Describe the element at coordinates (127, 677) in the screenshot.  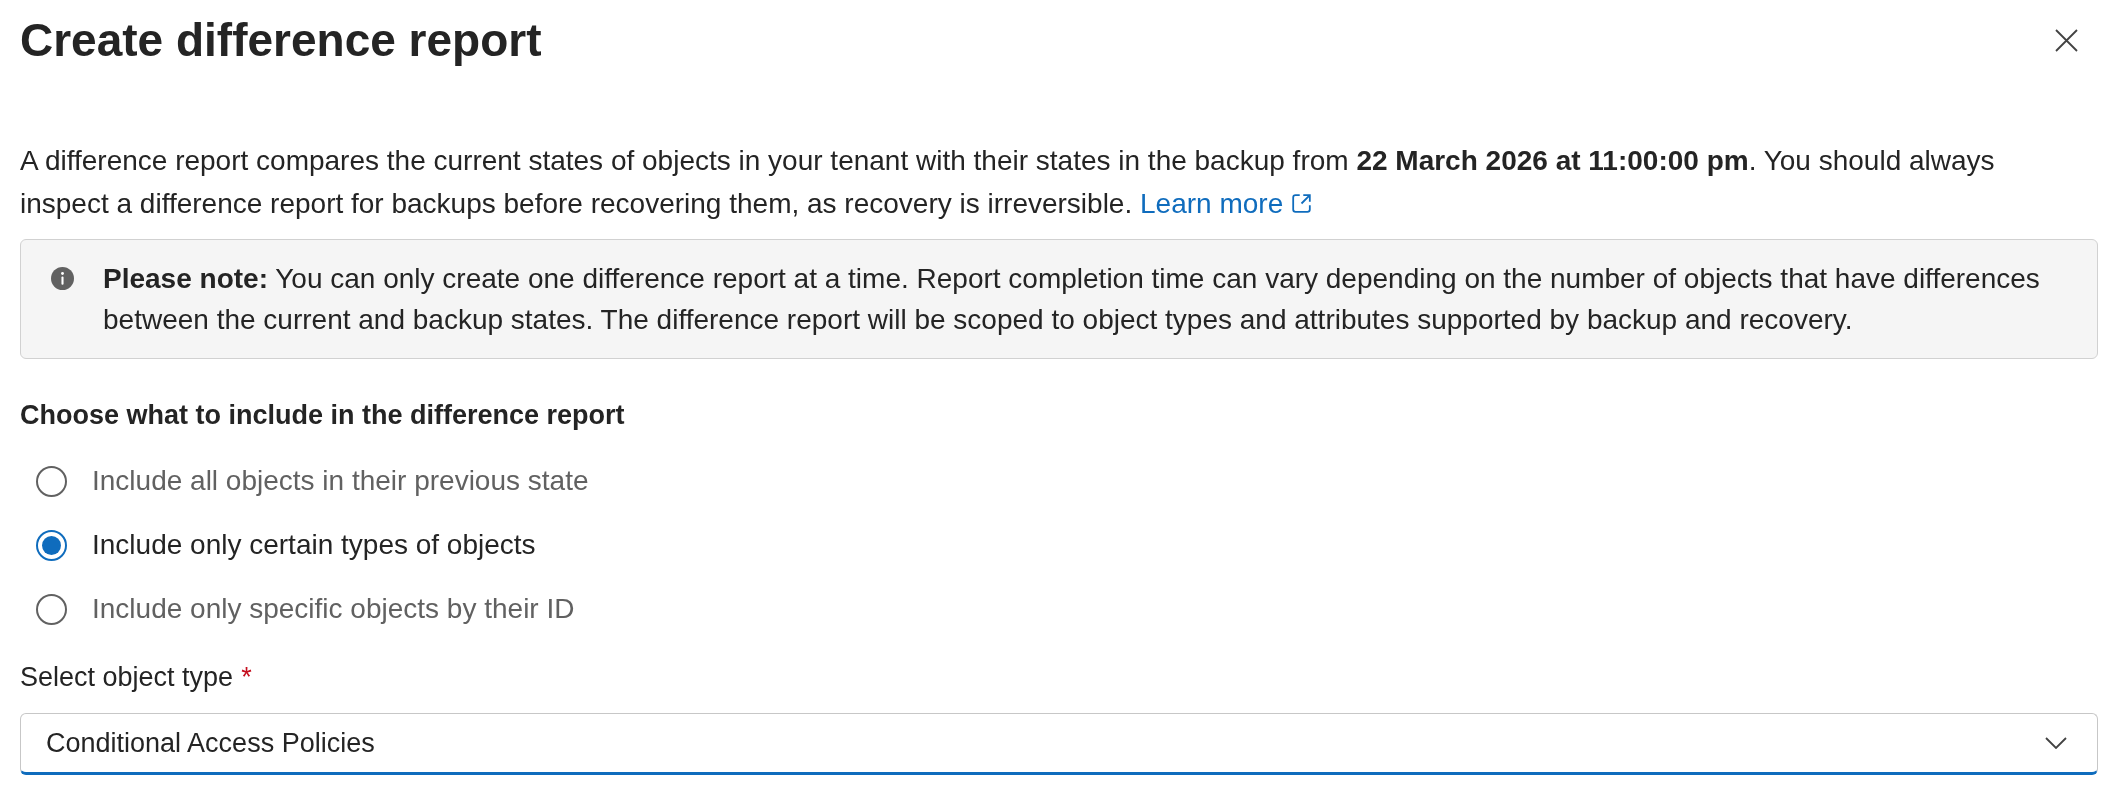
I see `field-label: Select object type` at that location.